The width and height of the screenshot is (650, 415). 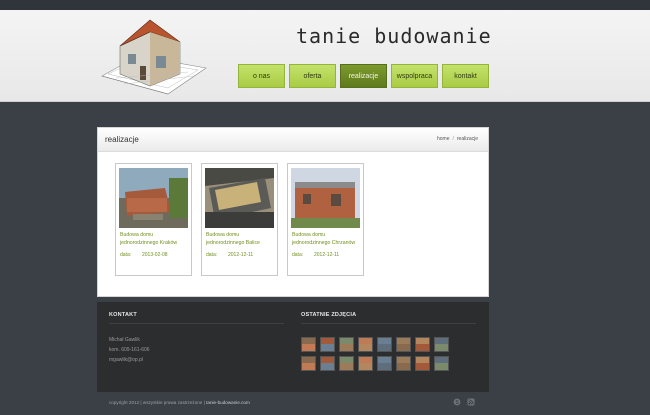 I want to click on contact-email: mgawlik@op.pl, so click(x=126, y=360).